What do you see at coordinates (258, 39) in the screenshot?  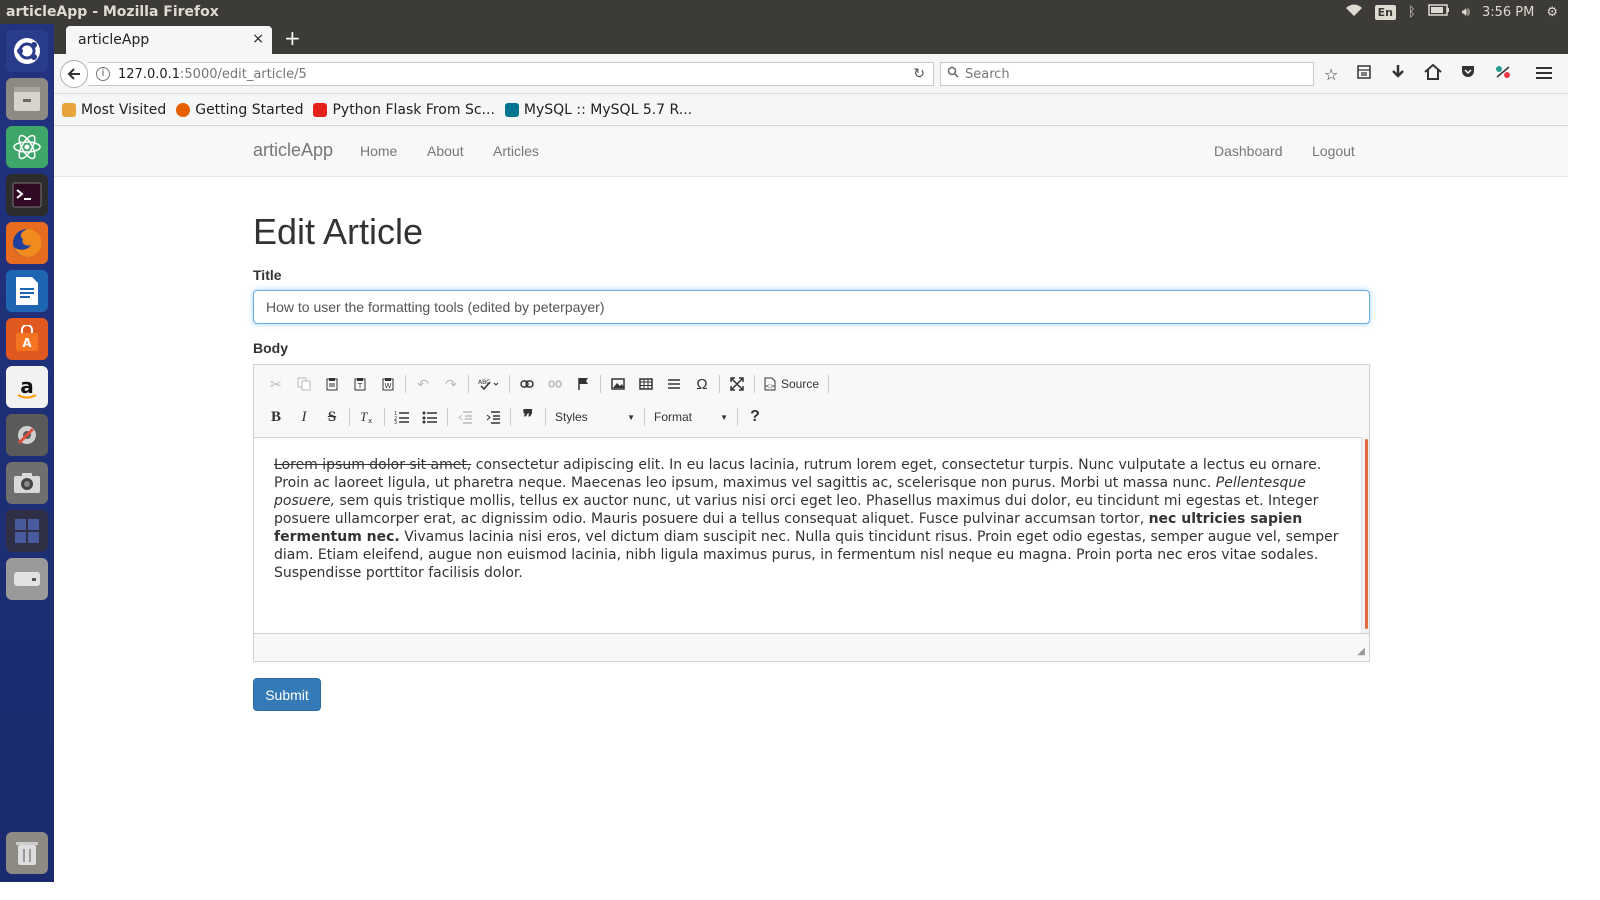 I see `close-tab-icon: ×` at bounding box center [258, 39].